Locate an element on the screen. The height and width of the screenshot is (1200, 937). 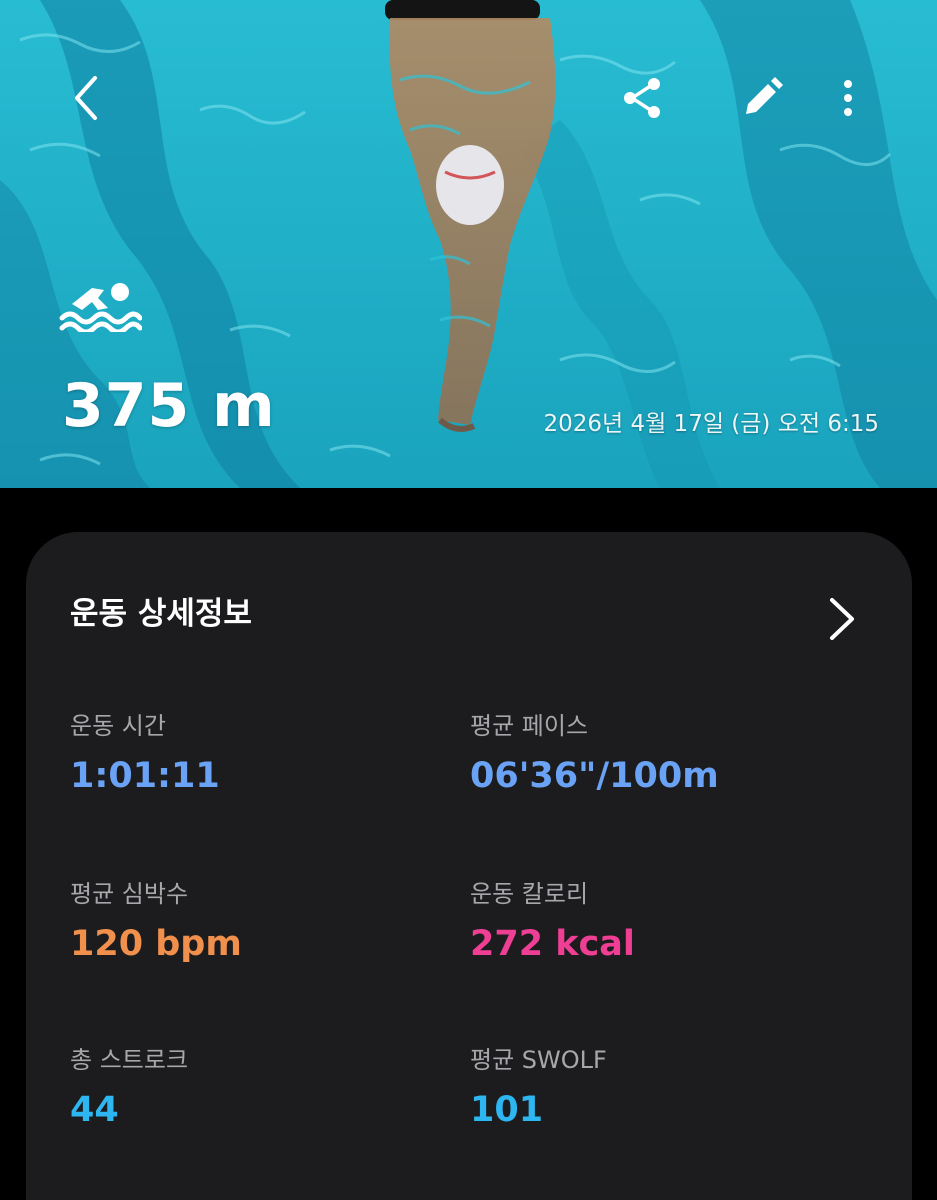
swimming-icon is located at coordinates (100, 307).